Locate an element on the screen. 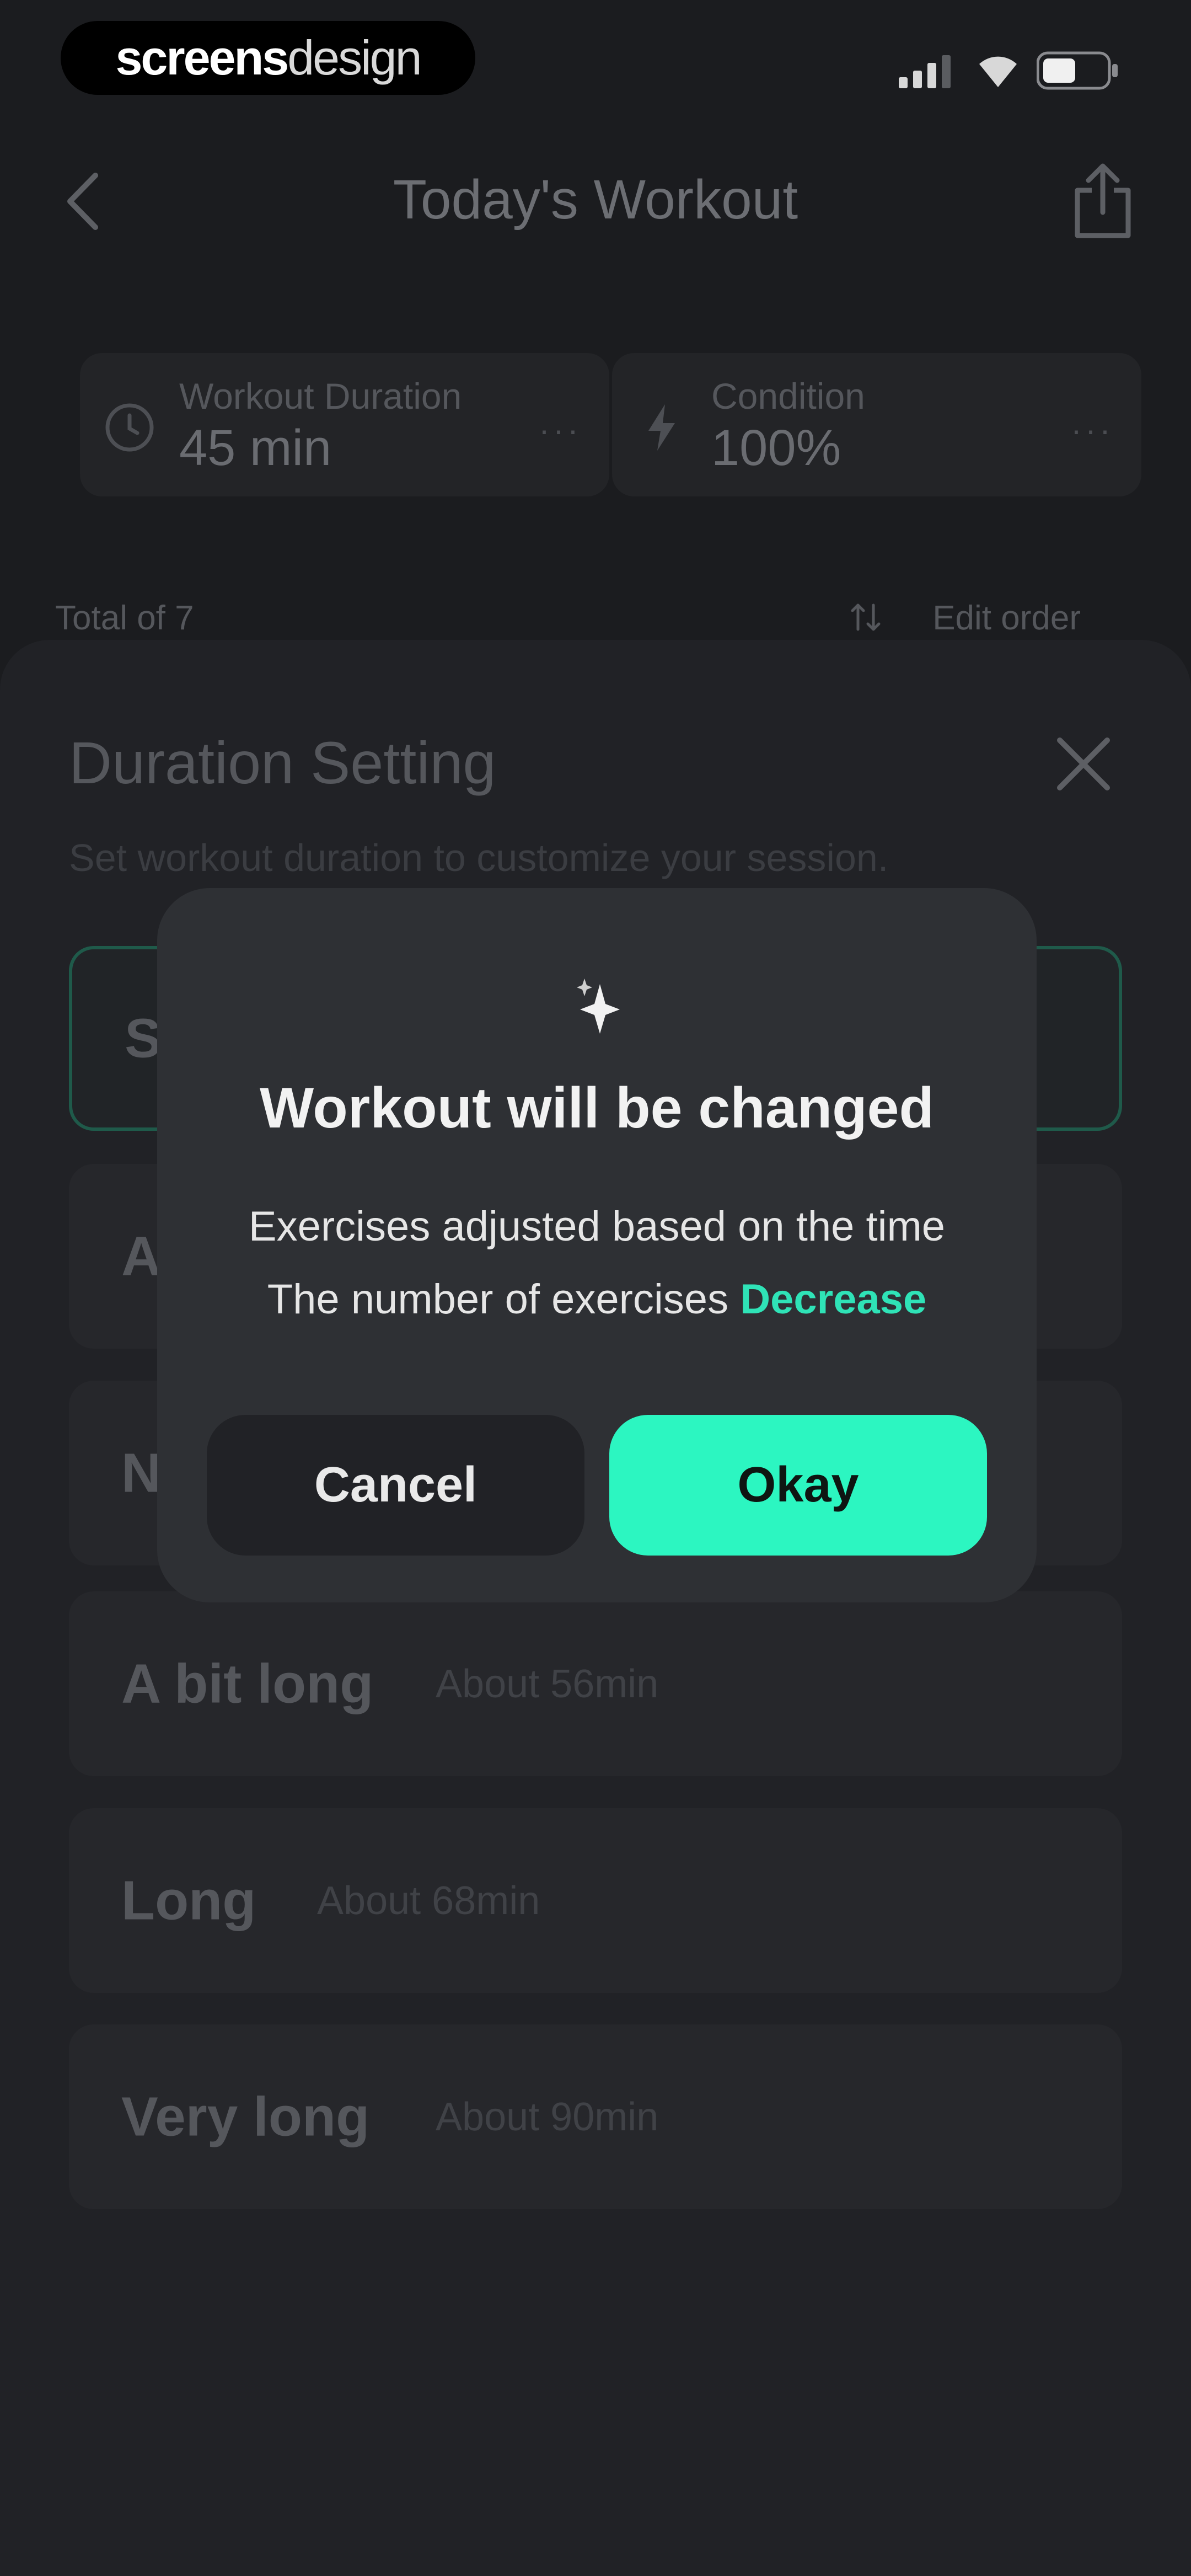 This screenshot has width=1191, height=2576. duration-option-label: A is located at coordinates (141, 1256).